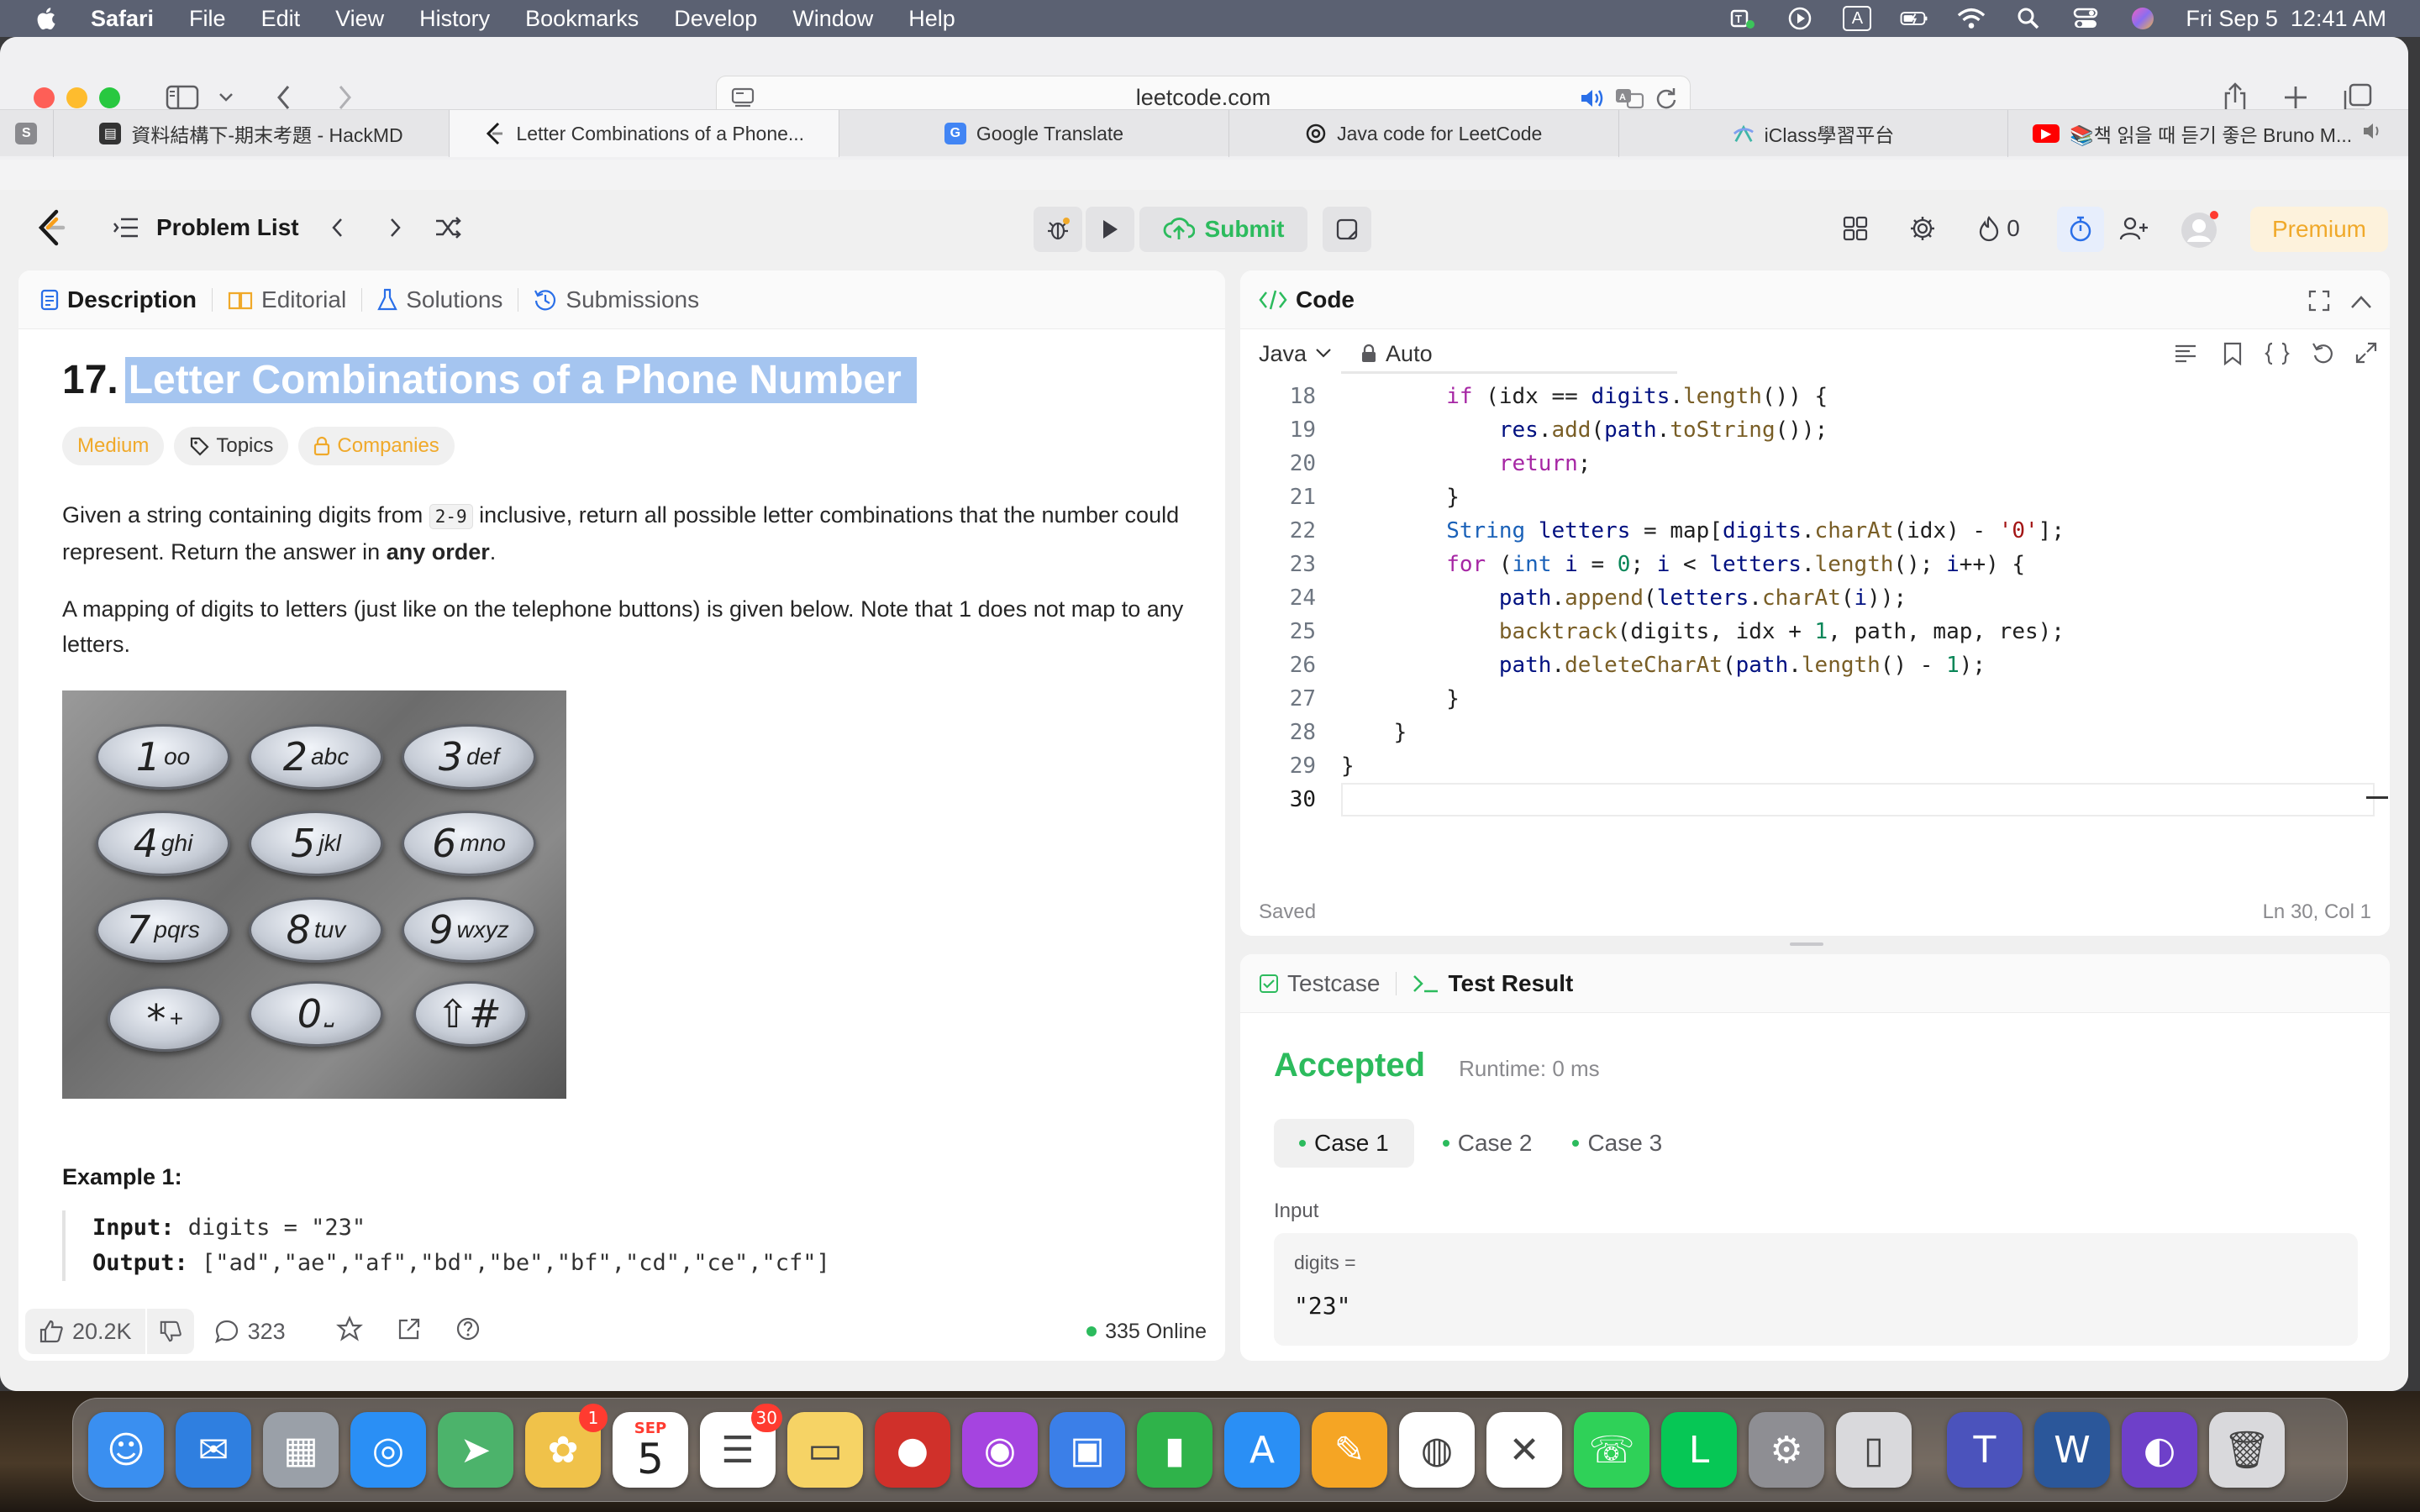 This screenshot has width=2420, height=1512. What do you see at coordinates (1347, 229) in the screenshot?
I see `notes-button` at bounding box center [1347, 229].